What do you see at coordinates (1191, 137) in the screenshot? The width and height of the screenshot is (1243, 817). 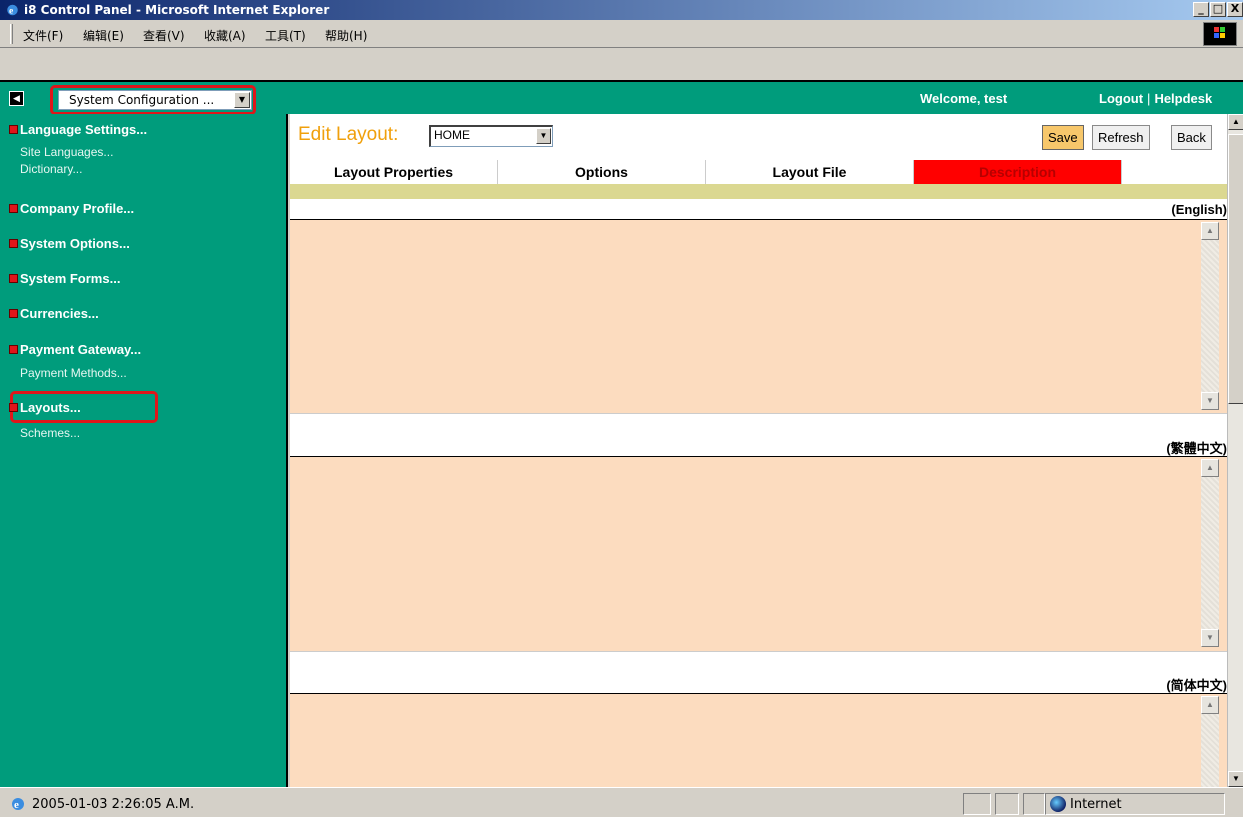 I see `back-button: Back` at bounding box center [1191, 137].